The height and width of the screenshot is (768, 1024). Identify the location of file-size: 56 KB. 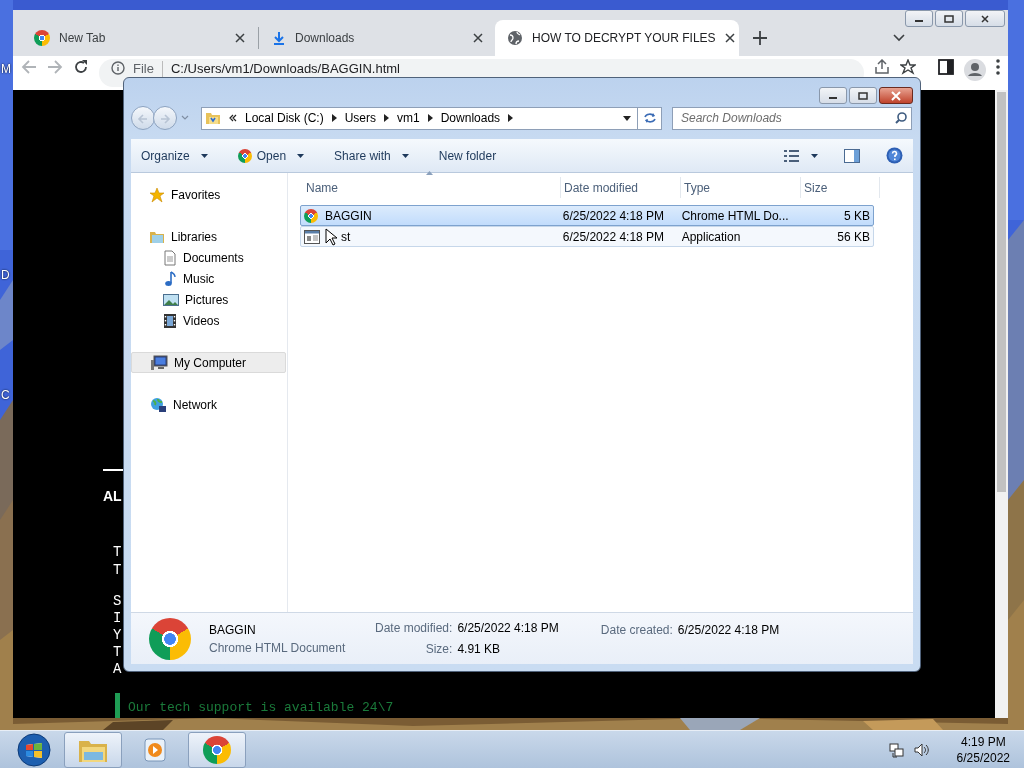
(853, 237).